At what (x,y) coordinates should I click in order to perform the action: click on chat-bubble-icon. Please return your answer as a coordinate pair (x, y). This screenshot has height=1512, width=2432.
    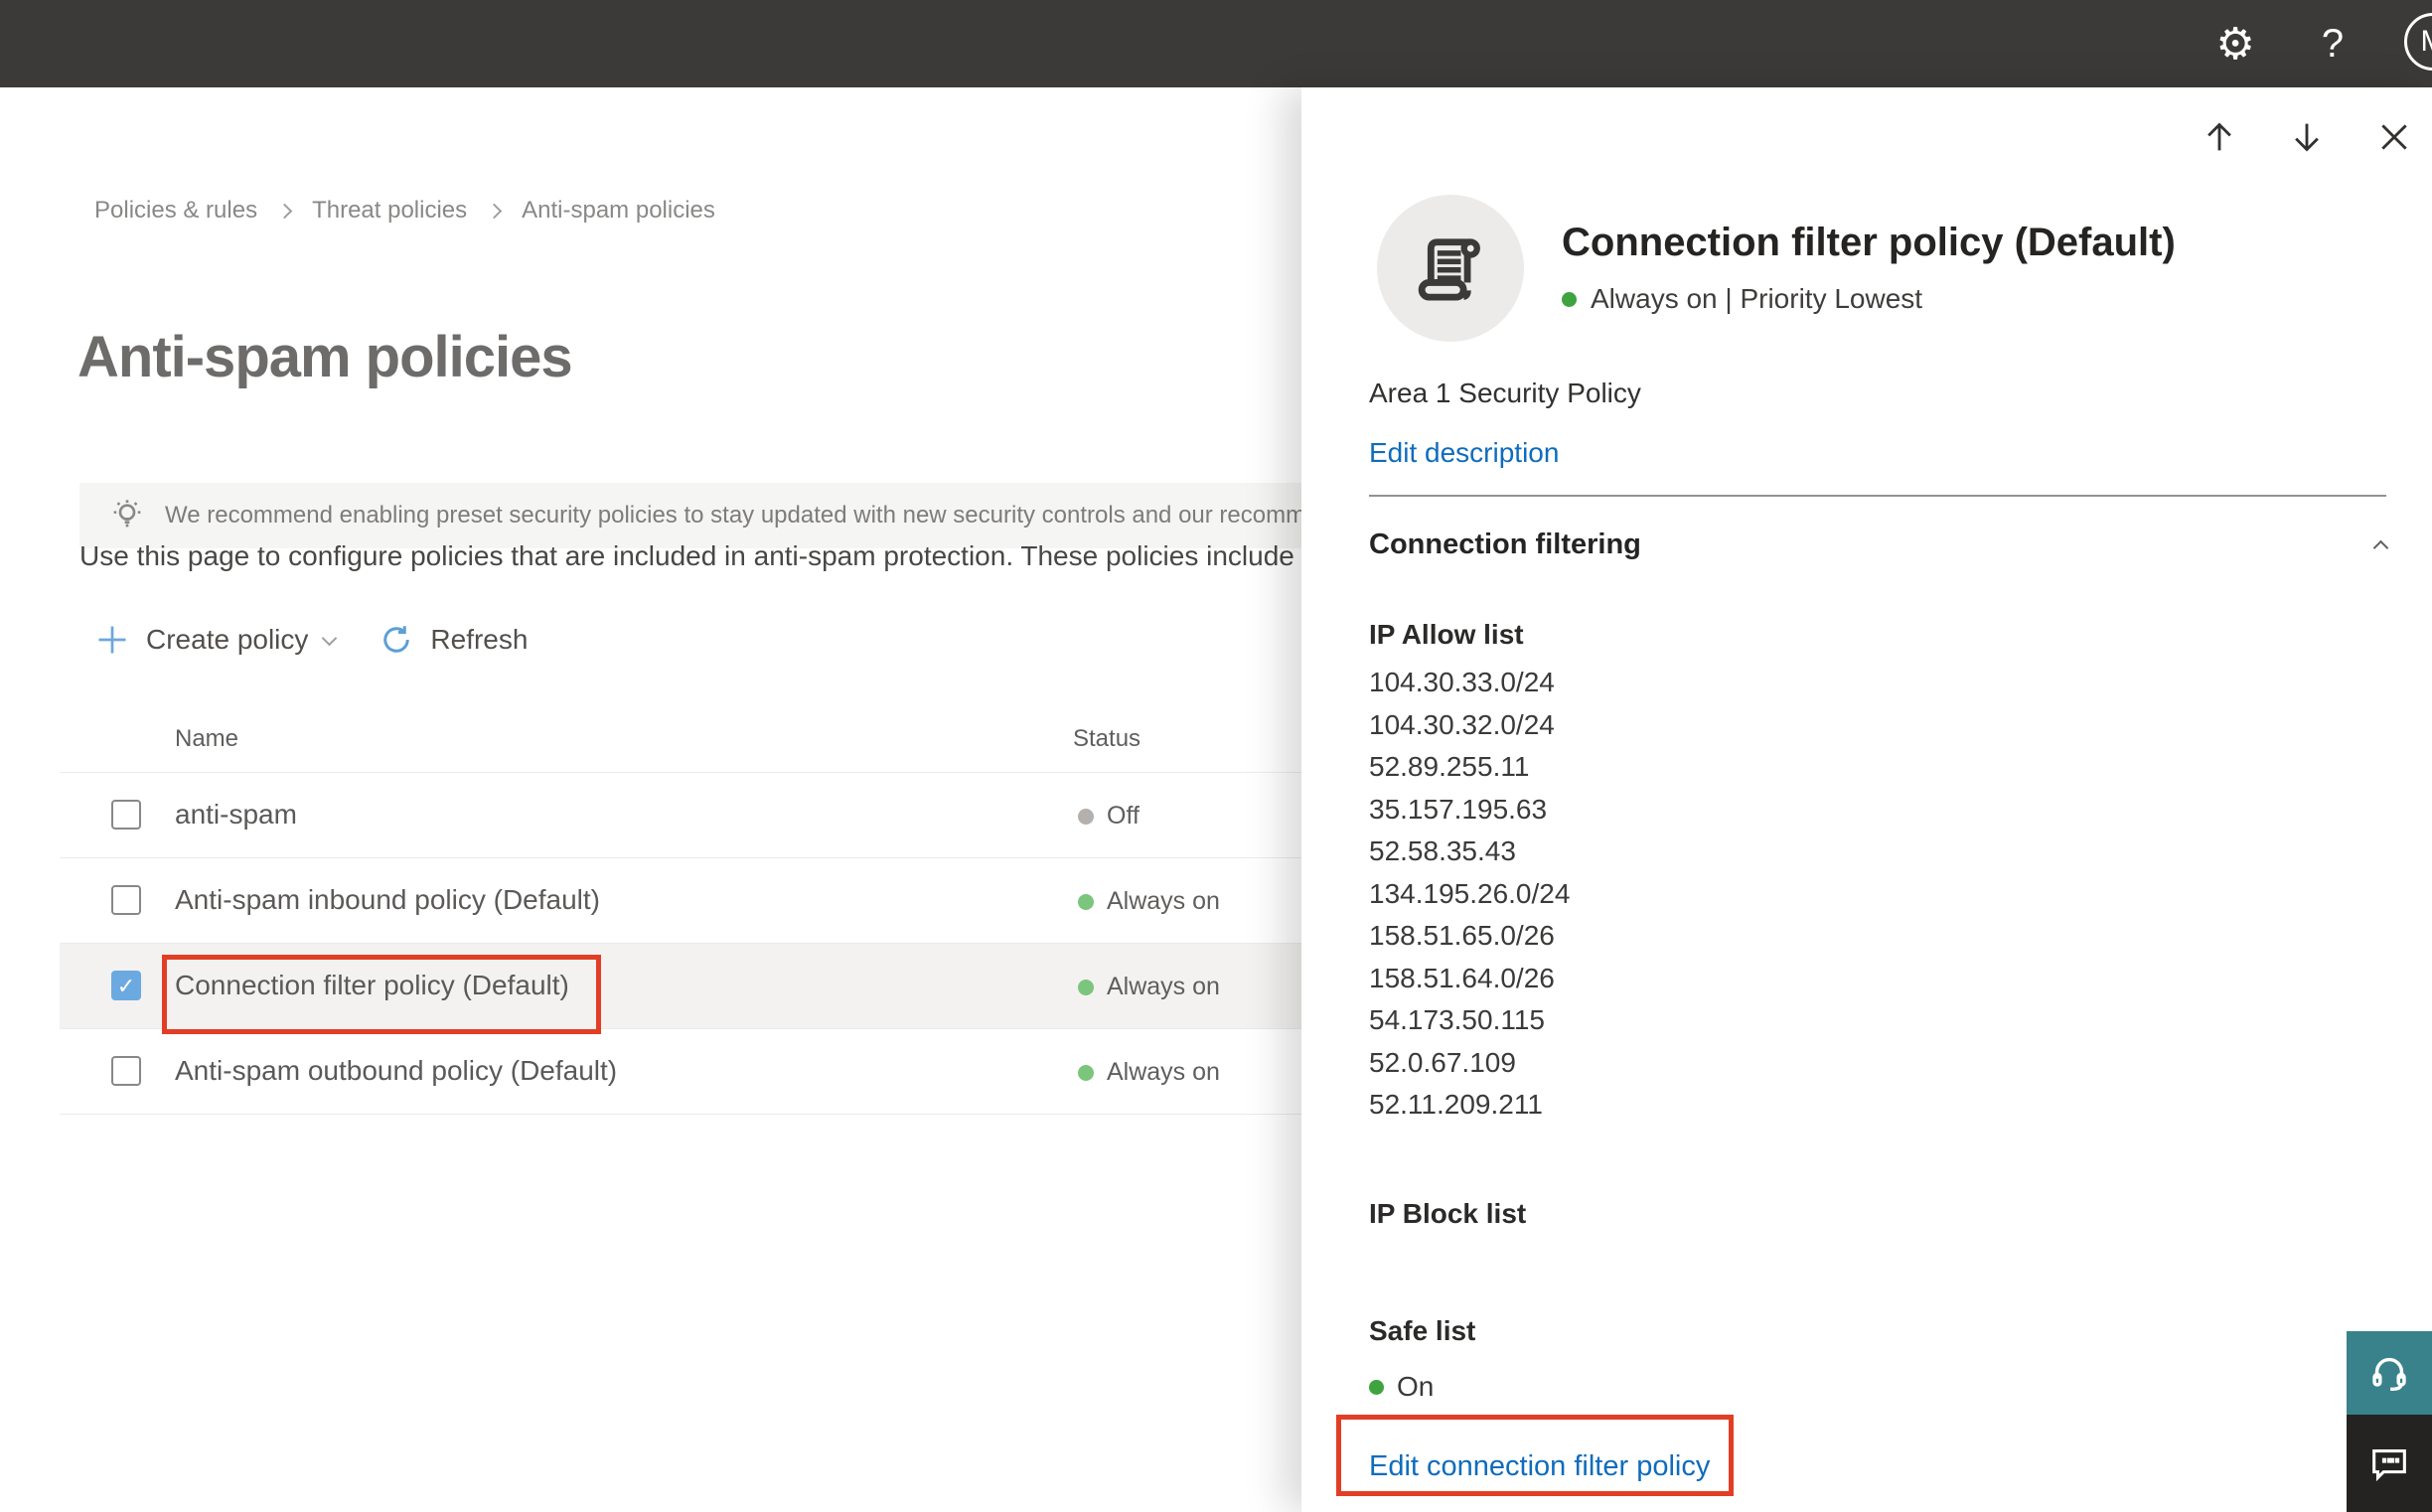
    Looking at the image, I should click on (2389, 1463).